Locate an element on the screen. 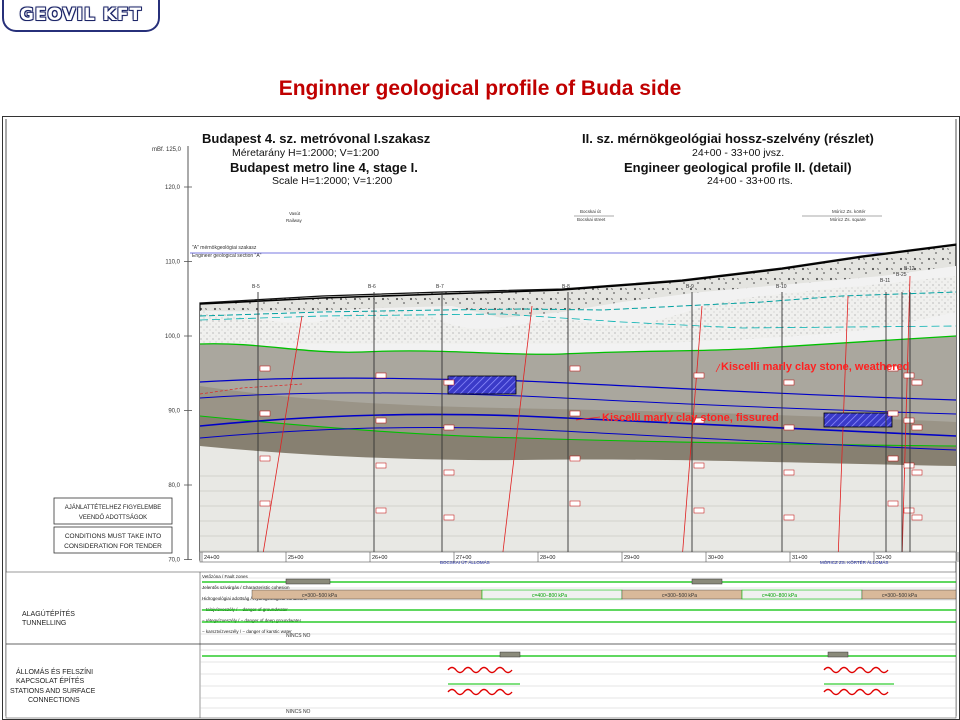  callout-fissured: Kiscelli marly clay stone, fissured is located at coordinates (690, 418).